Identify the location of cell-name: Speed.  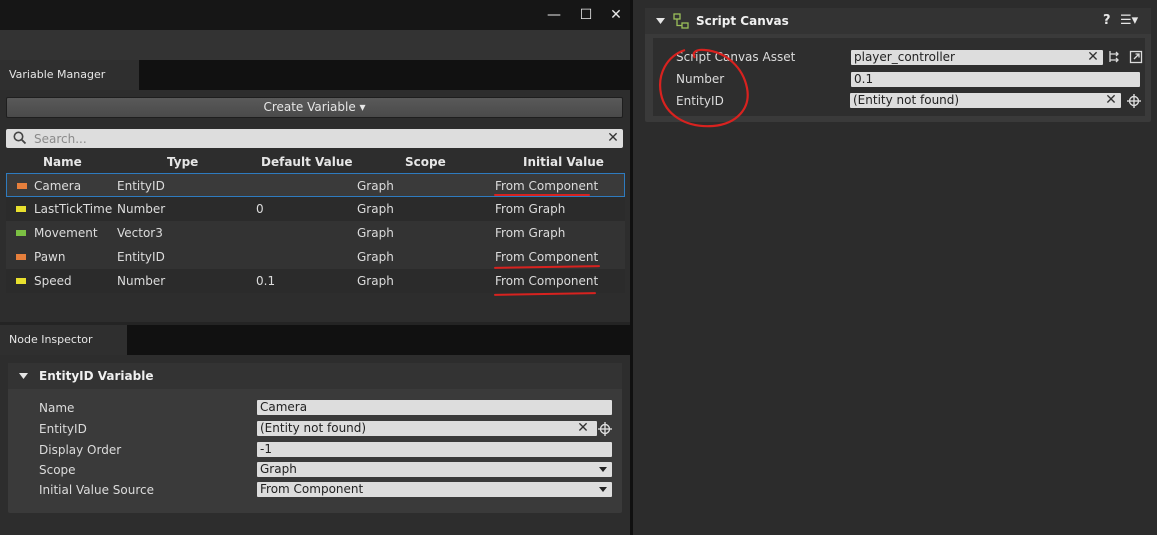
(53, 281).